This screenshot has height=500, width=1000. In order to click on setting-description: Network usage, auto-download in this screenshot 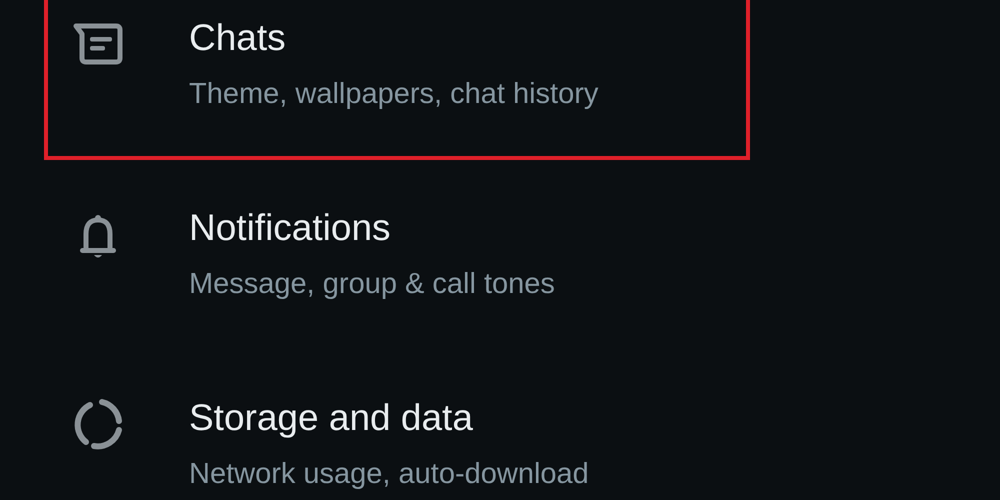, I will do `click(389, 474)`.